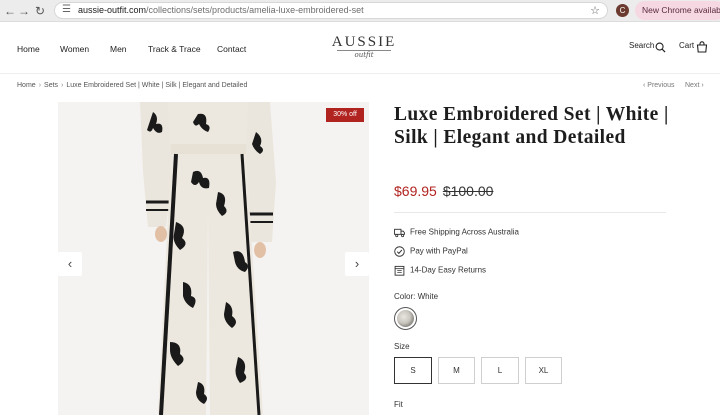 Image resolution: width=720 pixels, height=415 pixels. I want to click on size-option-l: L, so click(500, 370).